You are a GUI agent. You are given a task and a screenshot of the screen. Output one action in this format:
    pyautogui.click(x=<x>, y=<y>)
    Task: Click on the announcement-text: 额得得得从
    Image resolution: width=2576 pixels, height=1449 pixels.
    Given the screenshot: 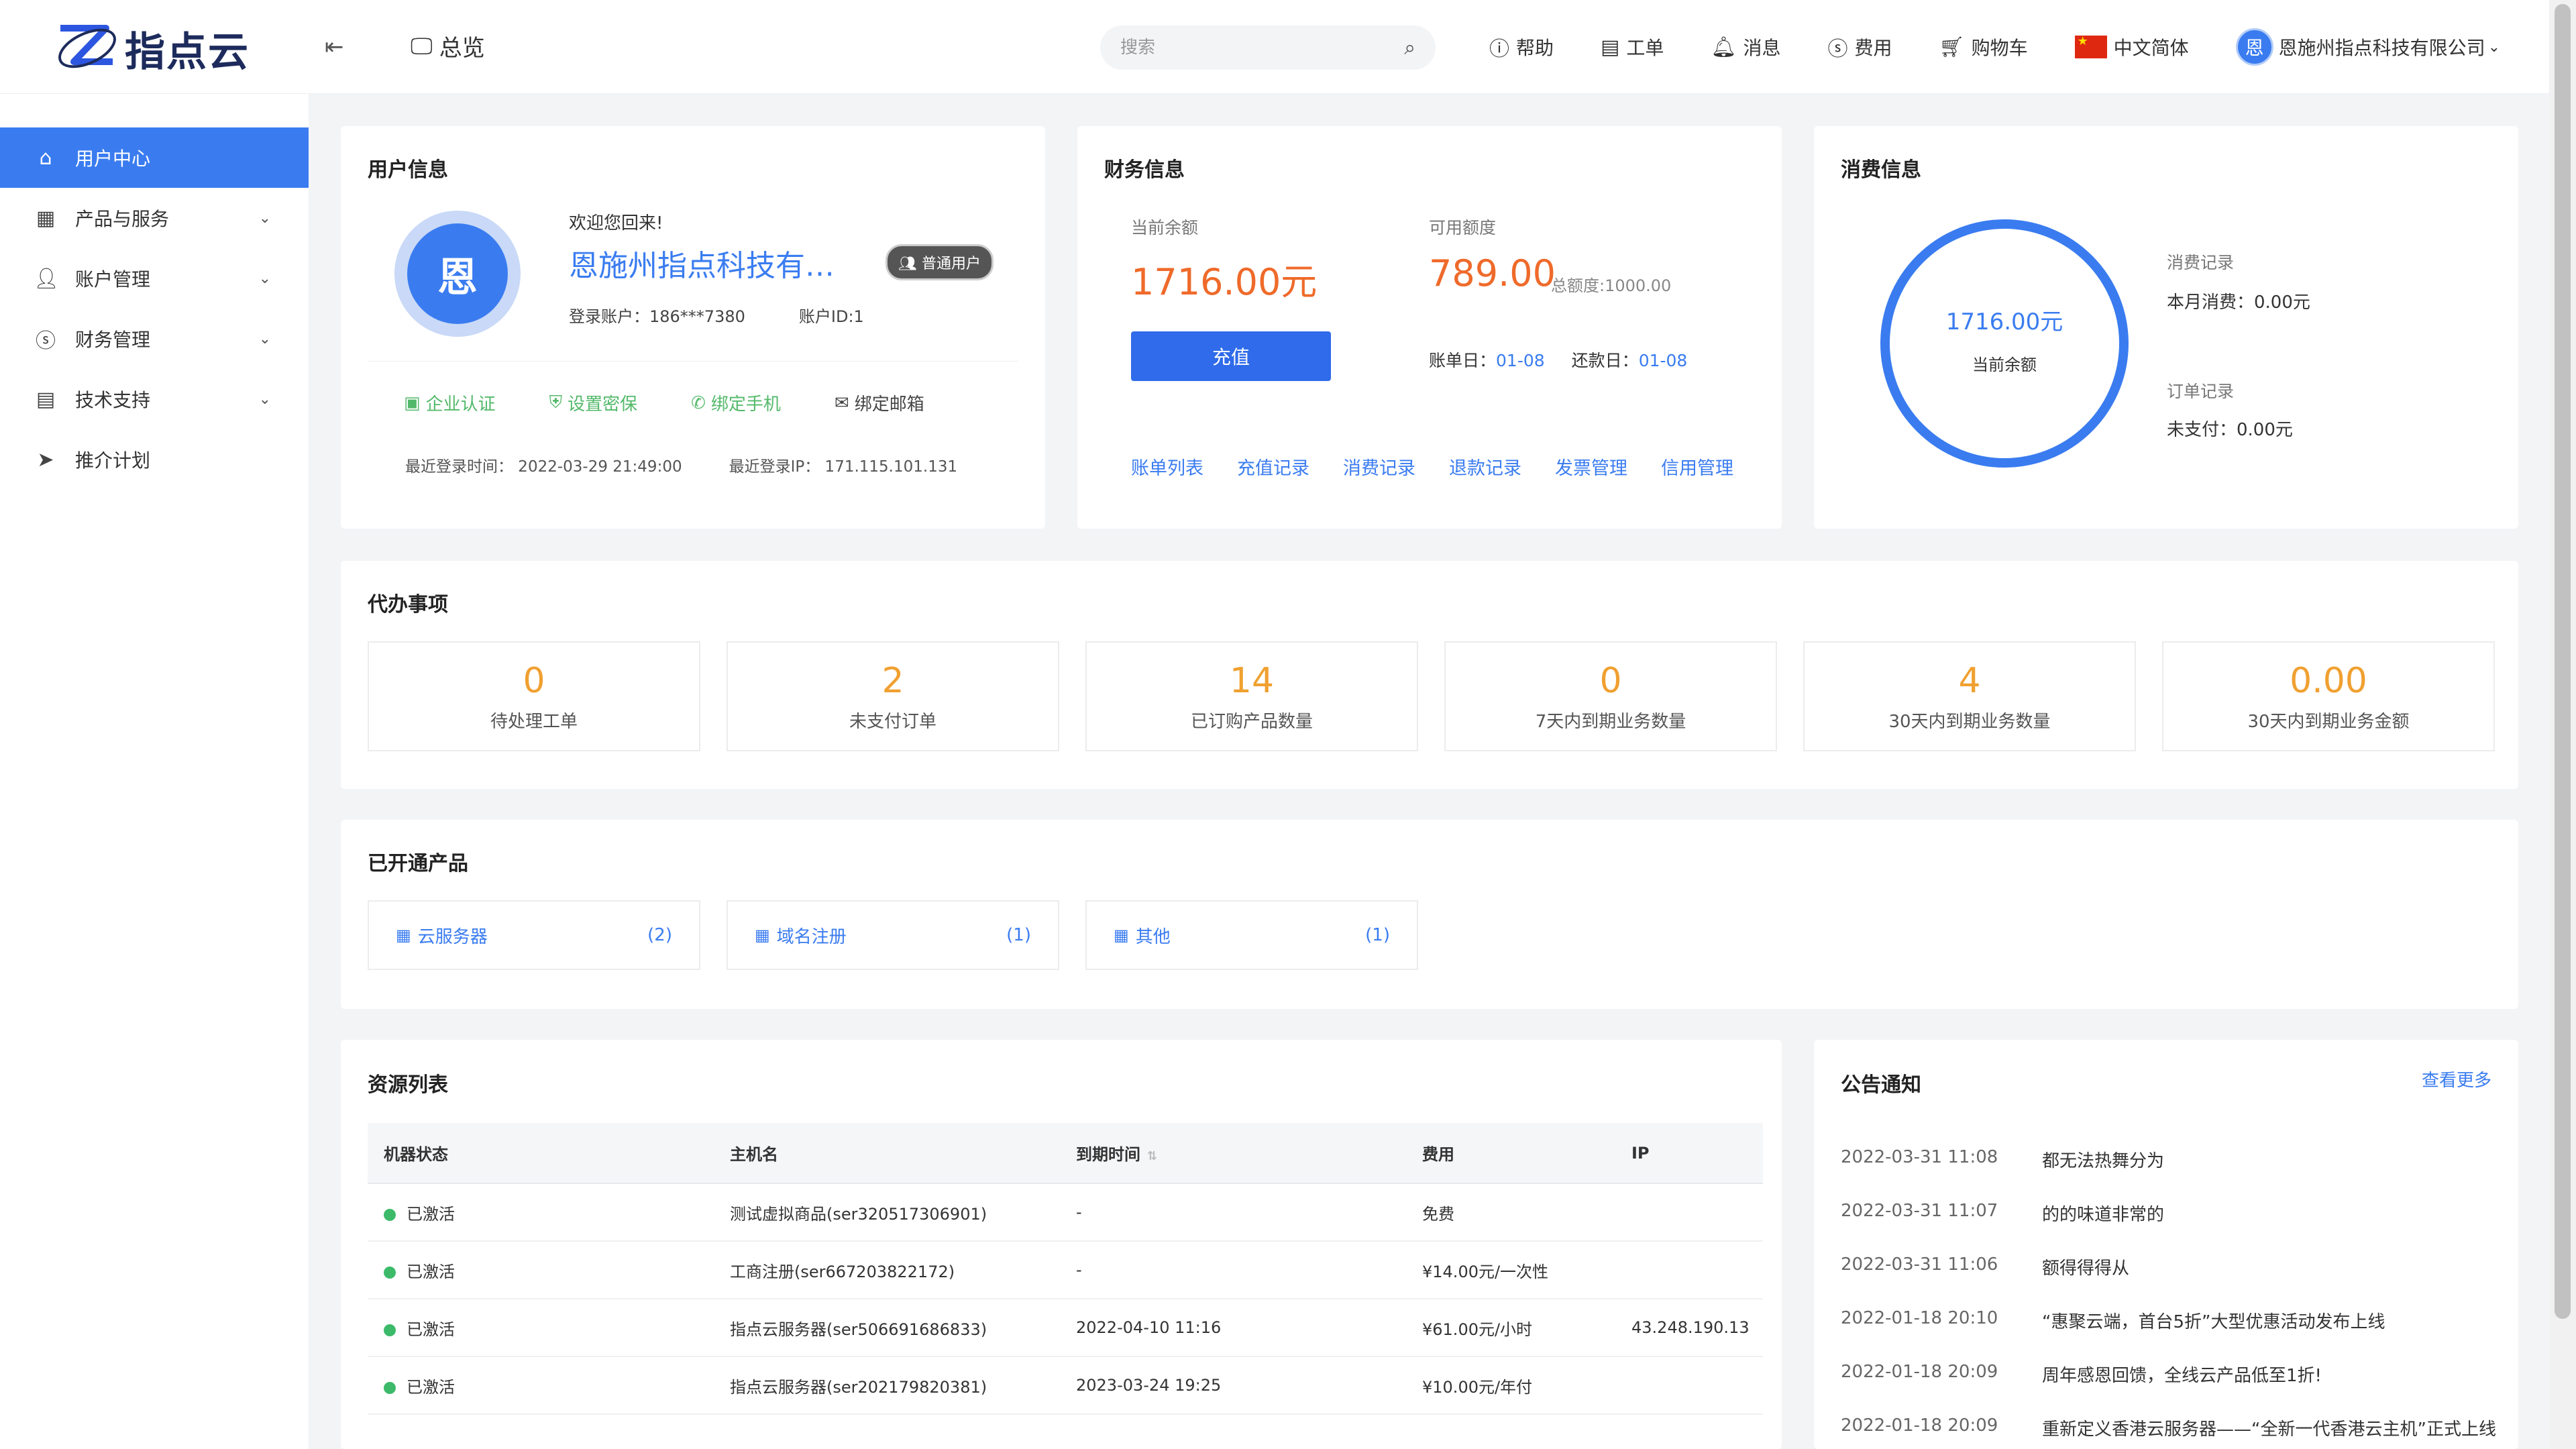 What is the action you would take?
    pyautogui.click(x=2086, y=1268)
    